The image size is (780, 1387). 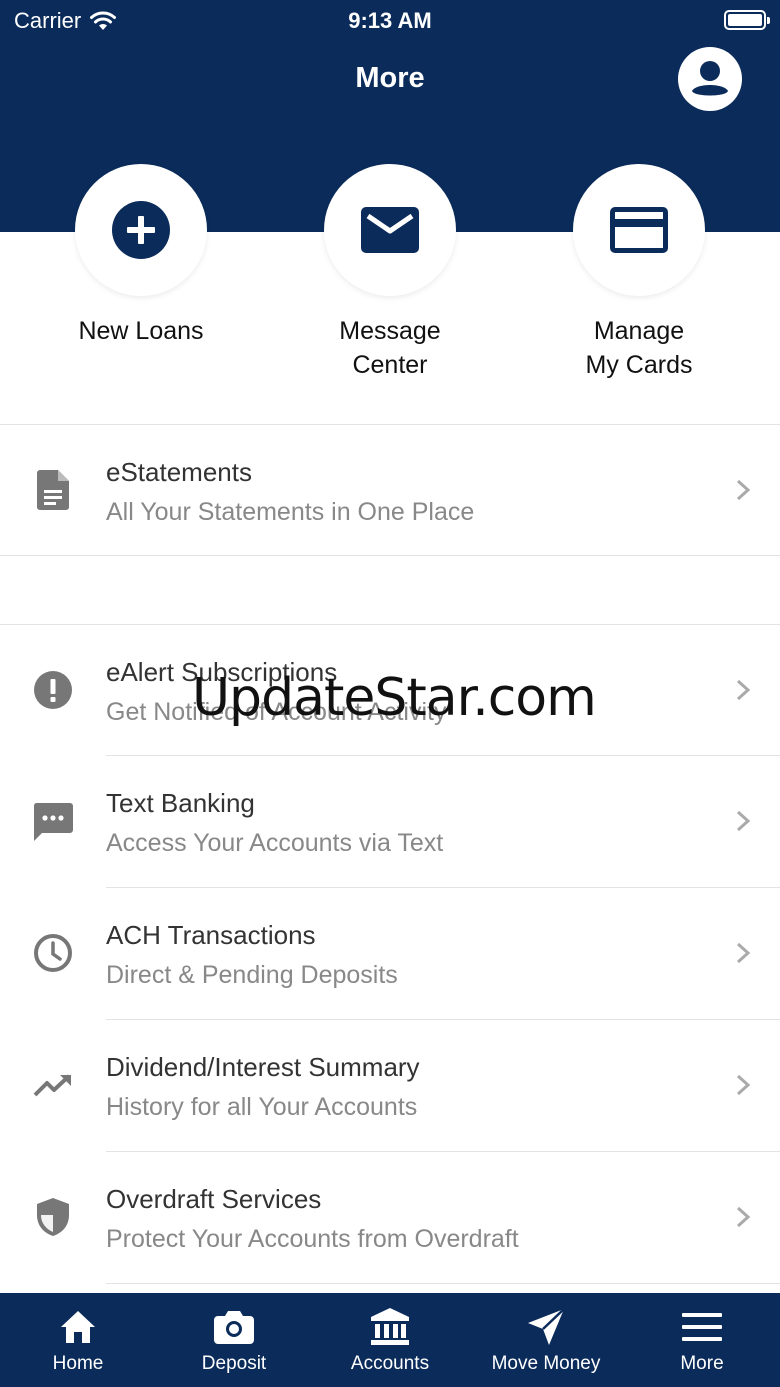 What do you see at coordinates (179, 472) in the screenshot?
I see `menu-item-title: eStatements` at bounding box center [179, 472].